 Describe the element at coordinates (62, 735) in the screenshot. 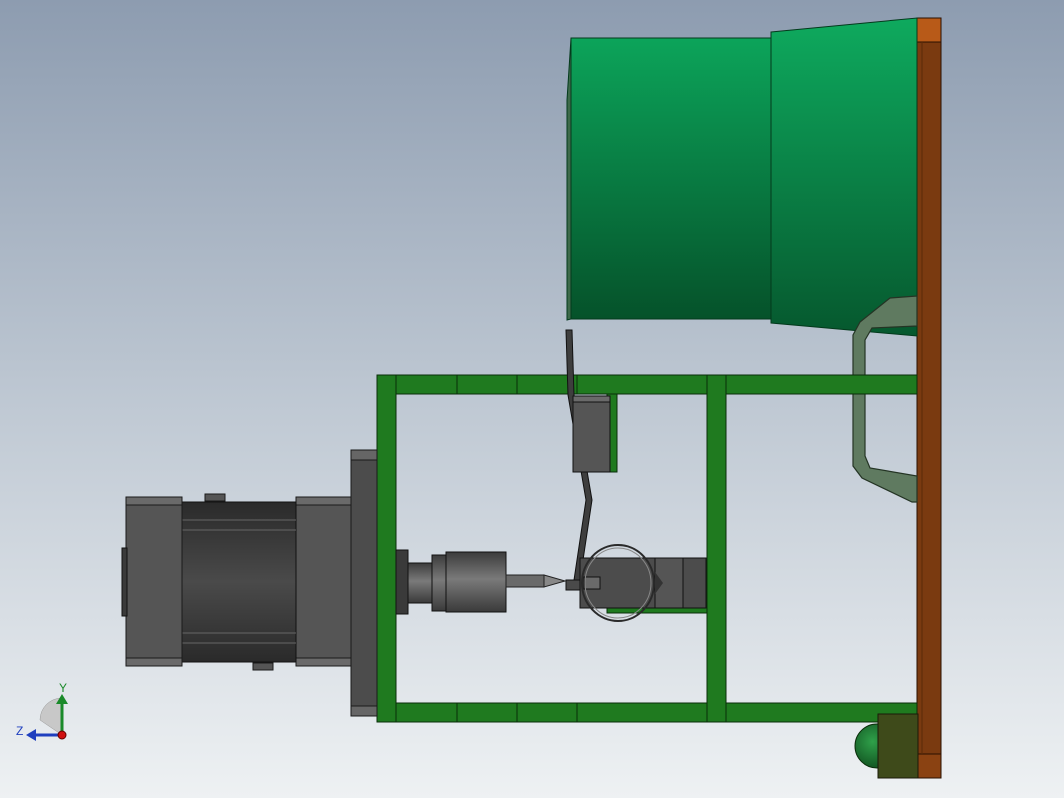

I see `x-axis-dot` at that location.